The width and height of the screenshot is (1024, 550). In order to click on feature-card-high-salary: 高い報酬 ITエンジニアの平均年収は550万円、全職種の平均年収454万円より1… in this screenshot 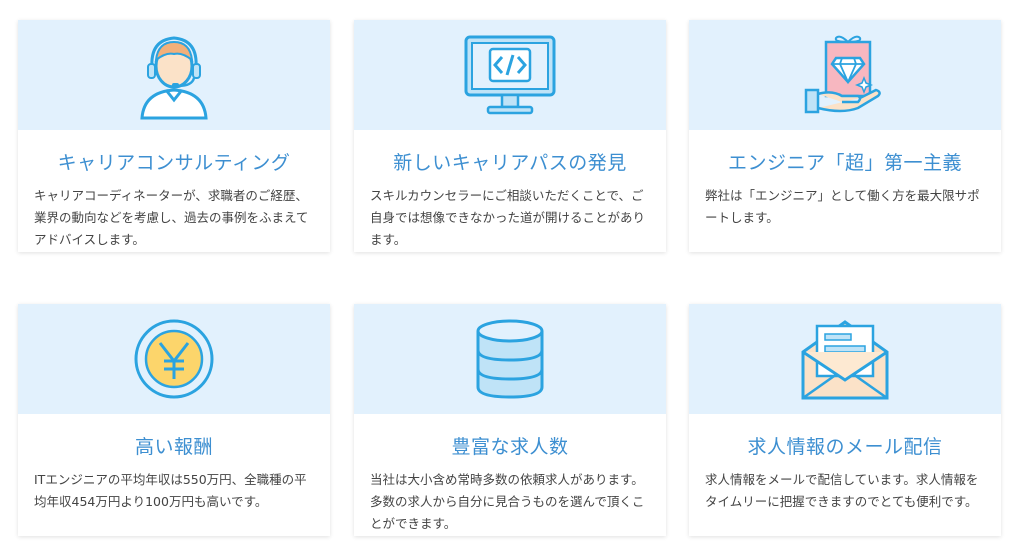, I will do `click(174, 420)`.